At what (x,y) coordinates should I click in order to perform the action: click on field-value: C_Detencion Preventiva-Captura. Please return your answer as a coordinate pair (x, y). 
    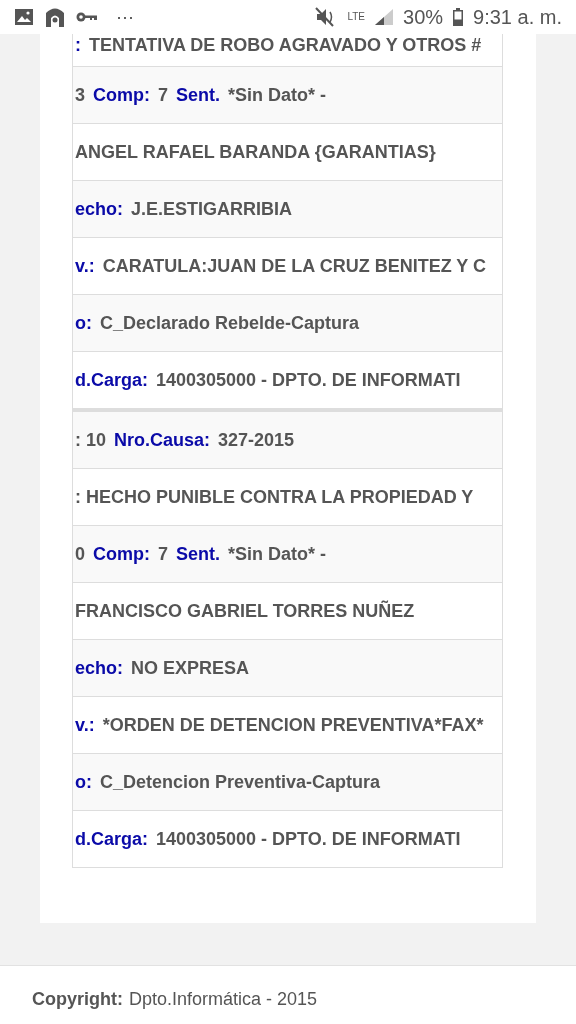
    Looking at the image, I should click on (240, 782).